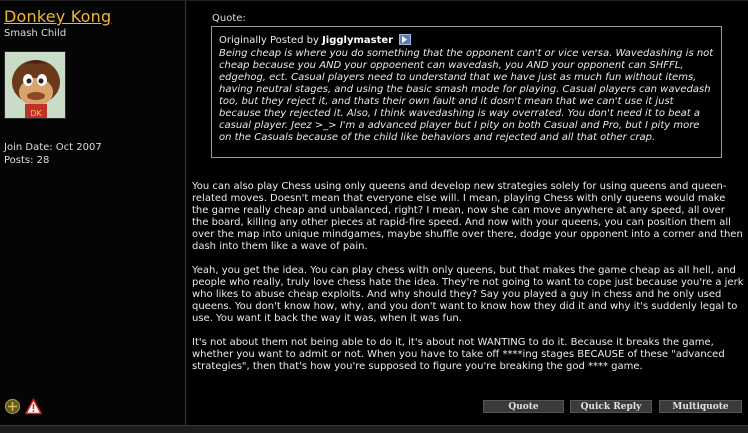 The width and height of the screenshot is (748, 433). What do you see at coordinates (467, 407) in the screenshot?
I see `post-action-buttons: Quote Quick Reply Multiquote` at bounding box center [467, 407].